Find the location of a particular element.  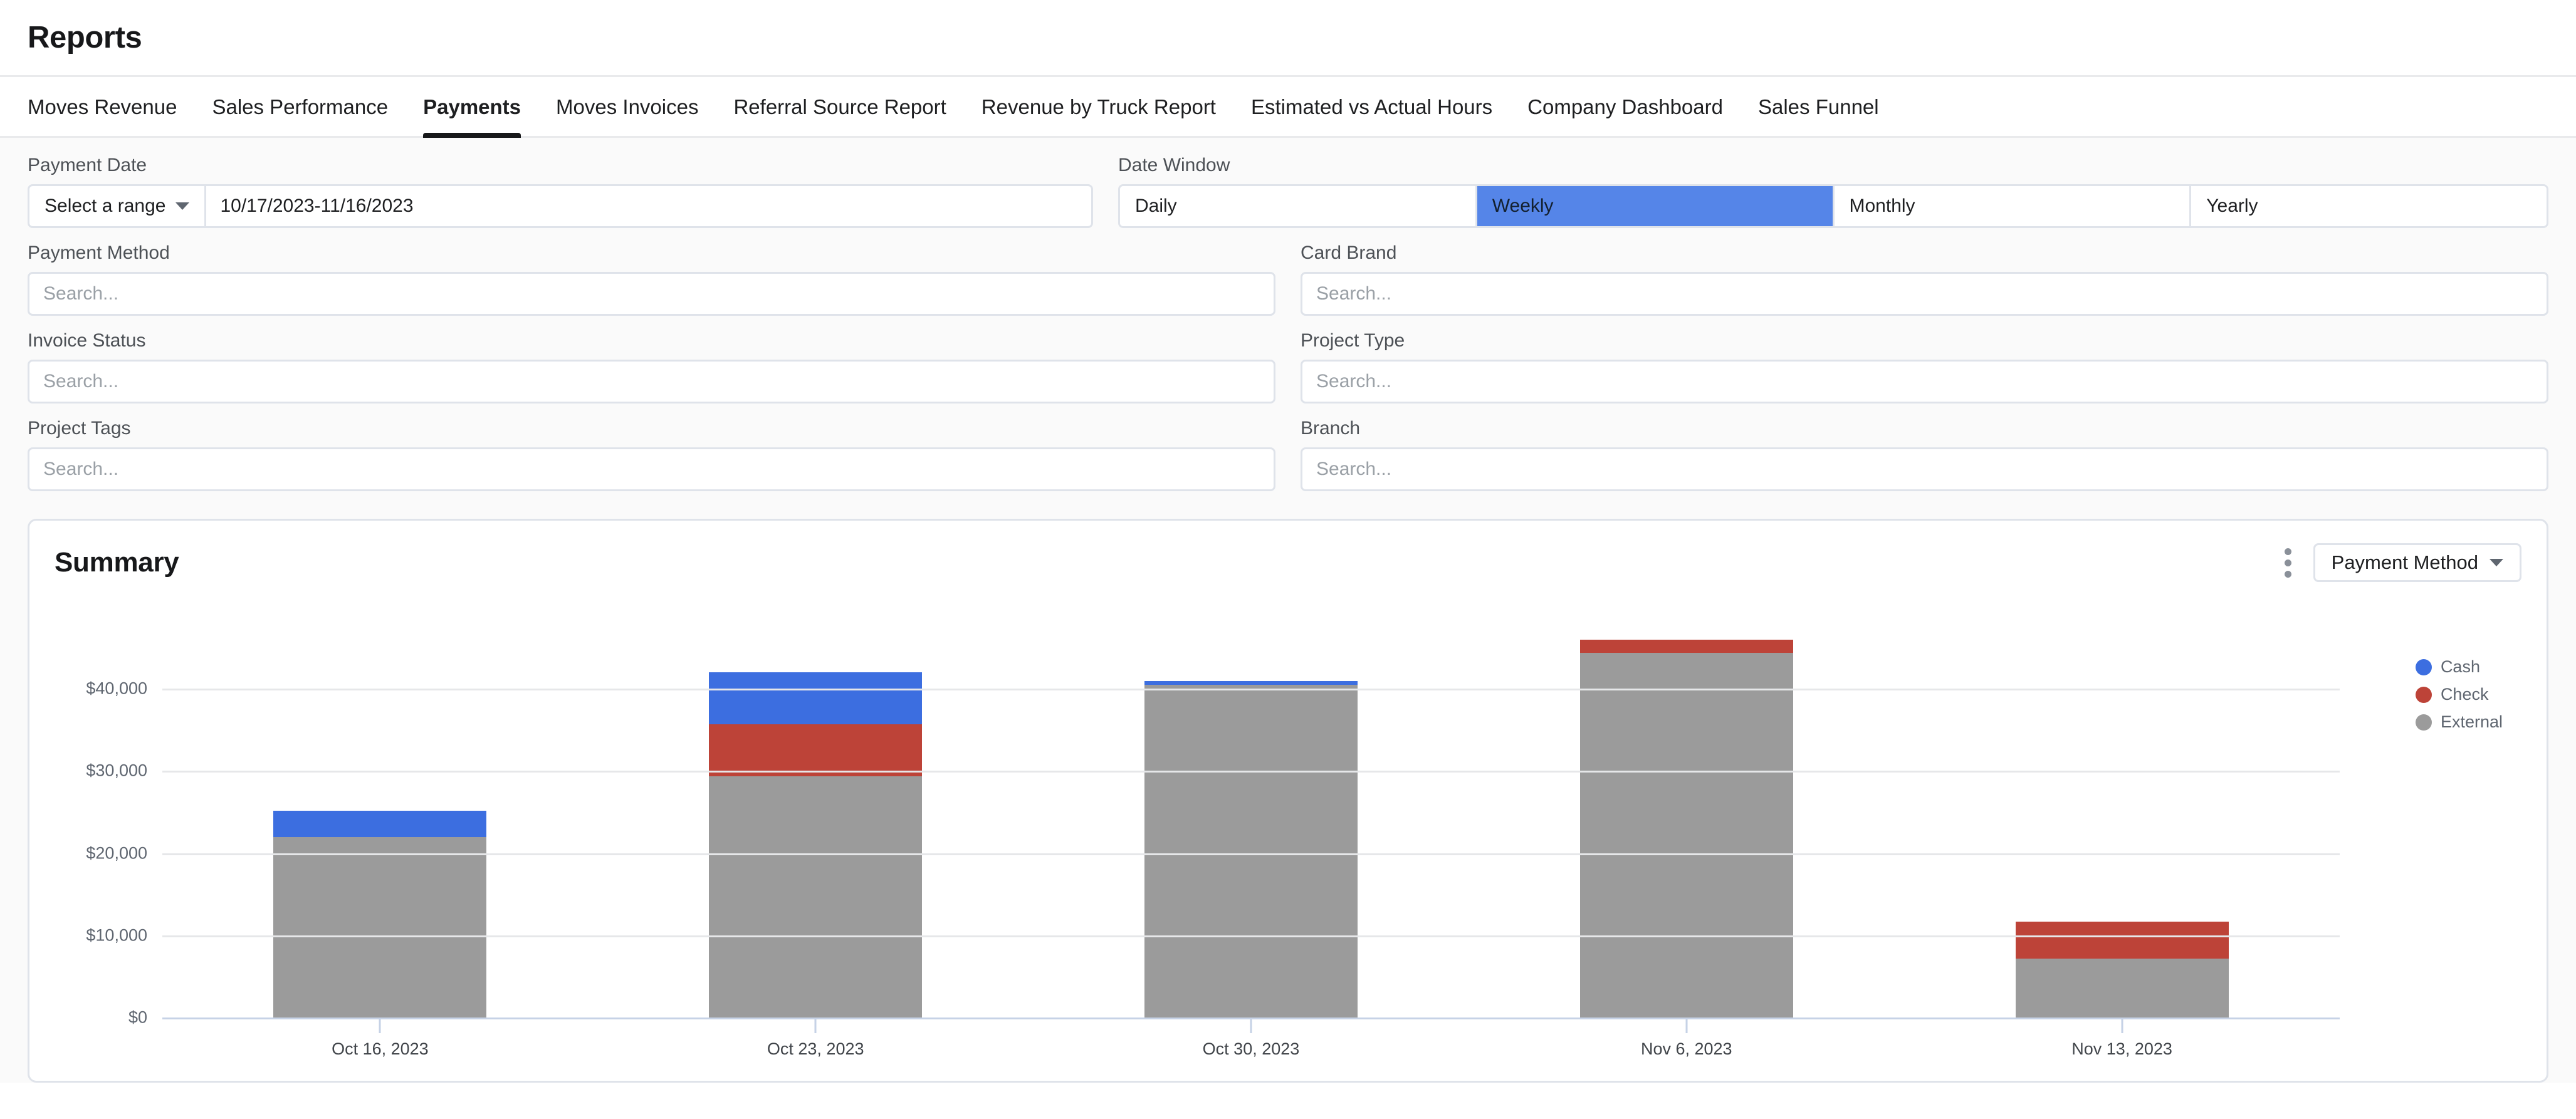

range-preset-select: Select a range is located at coordinates (118, 206).